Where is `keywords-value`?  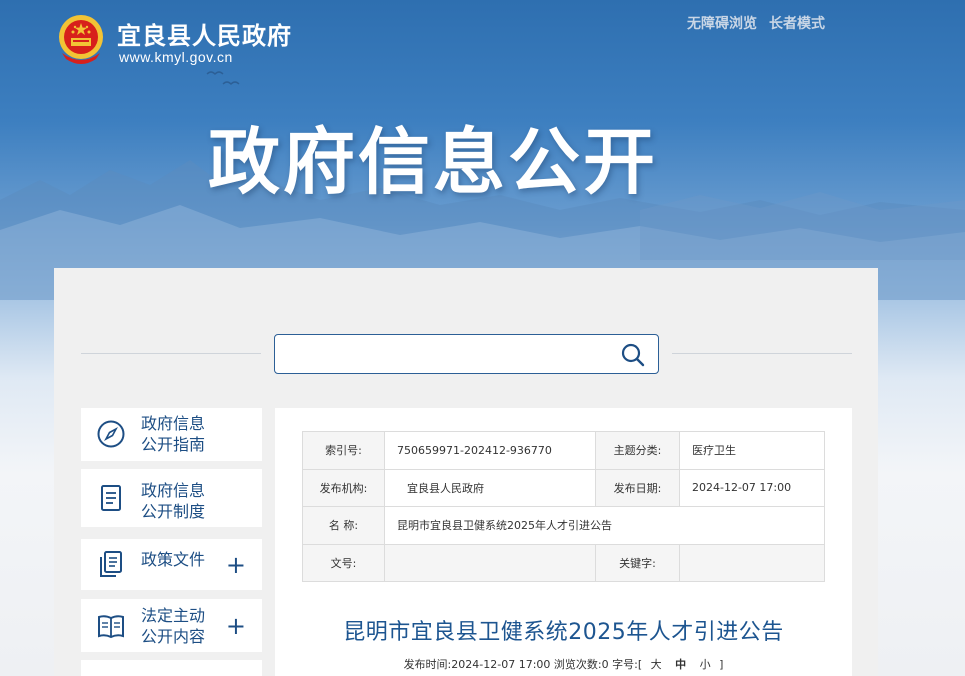
keywords-value is located at coordinates (752, 562).